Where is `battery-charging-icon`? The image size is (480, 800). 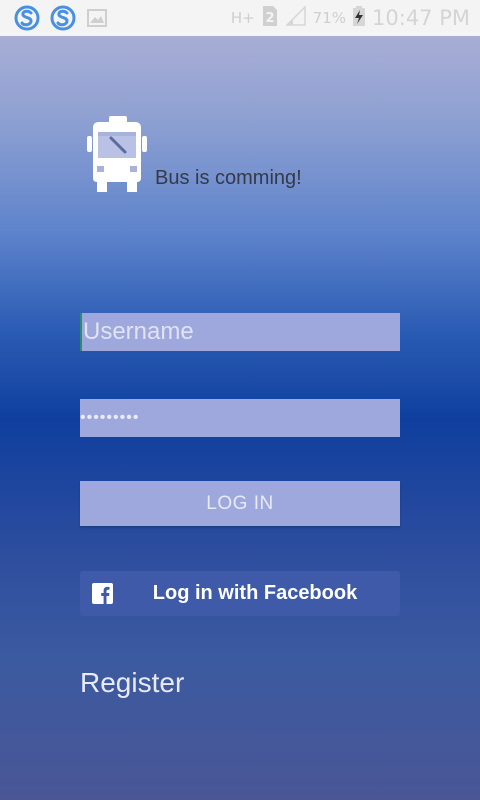
battery-charging-icon is located at coordinates (359, 18).